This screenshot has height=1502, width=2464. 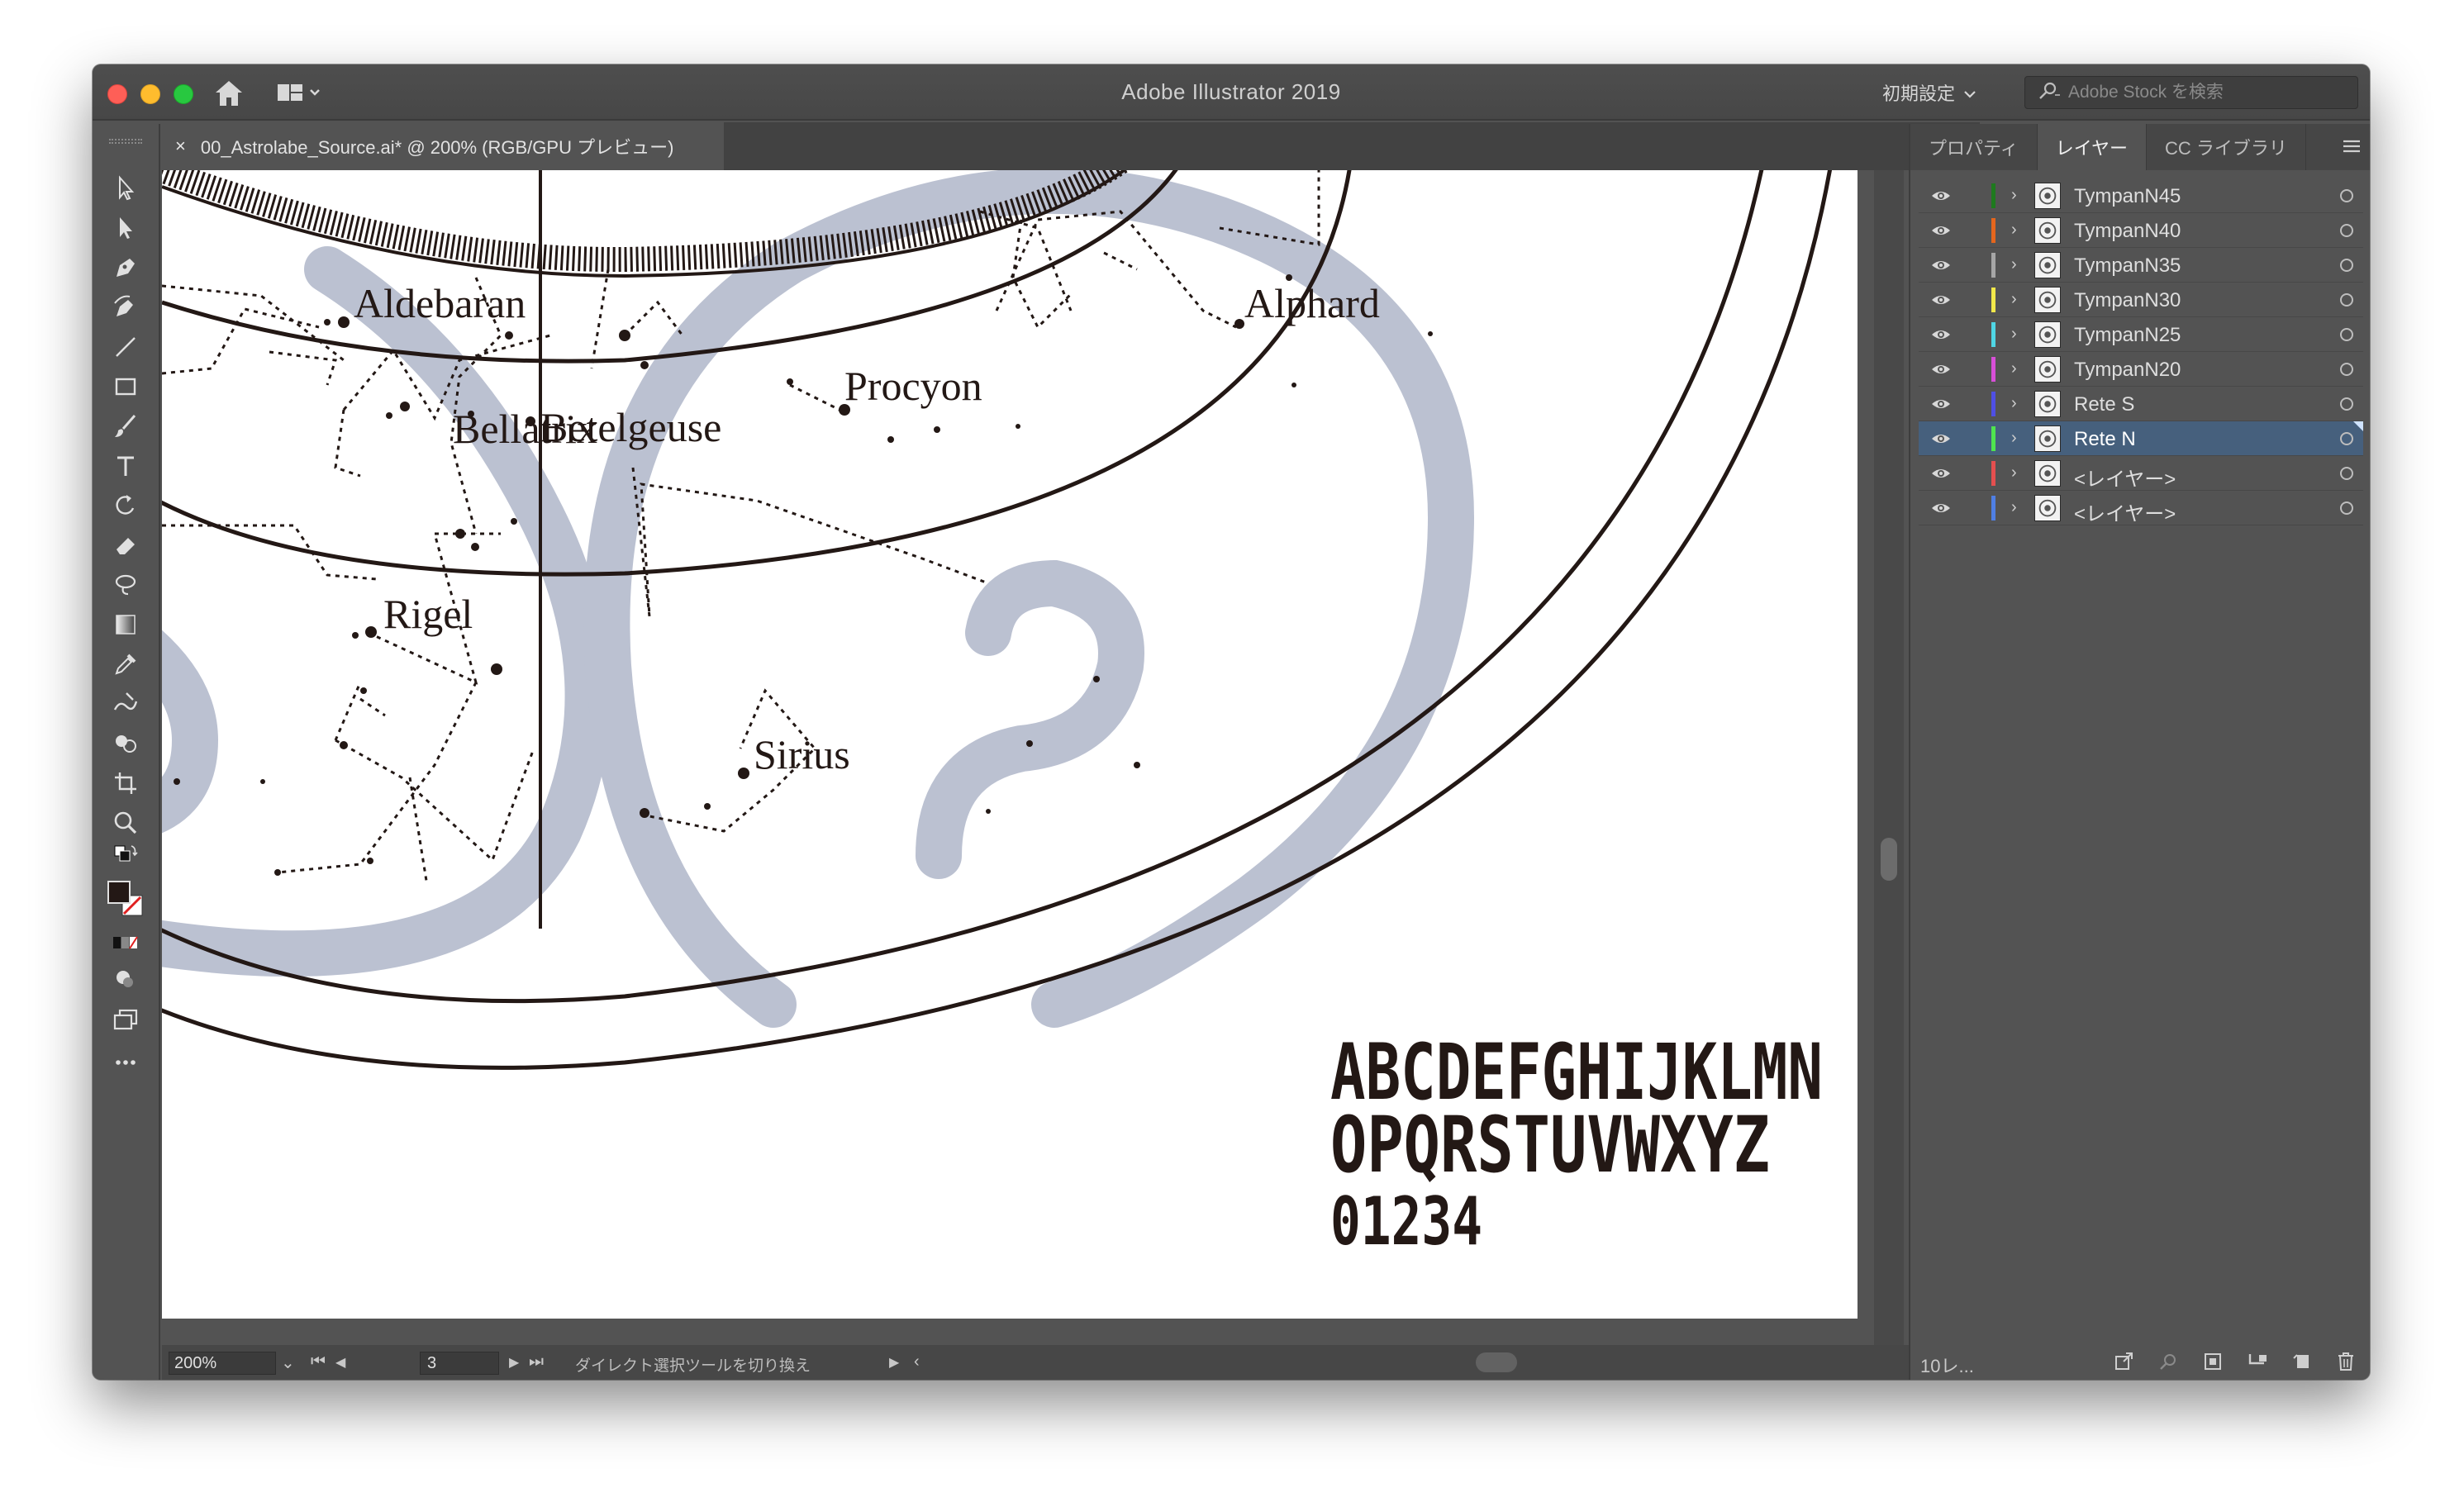 I want to click on layer-row: › TympanN30, so click(x=2141, y=300).